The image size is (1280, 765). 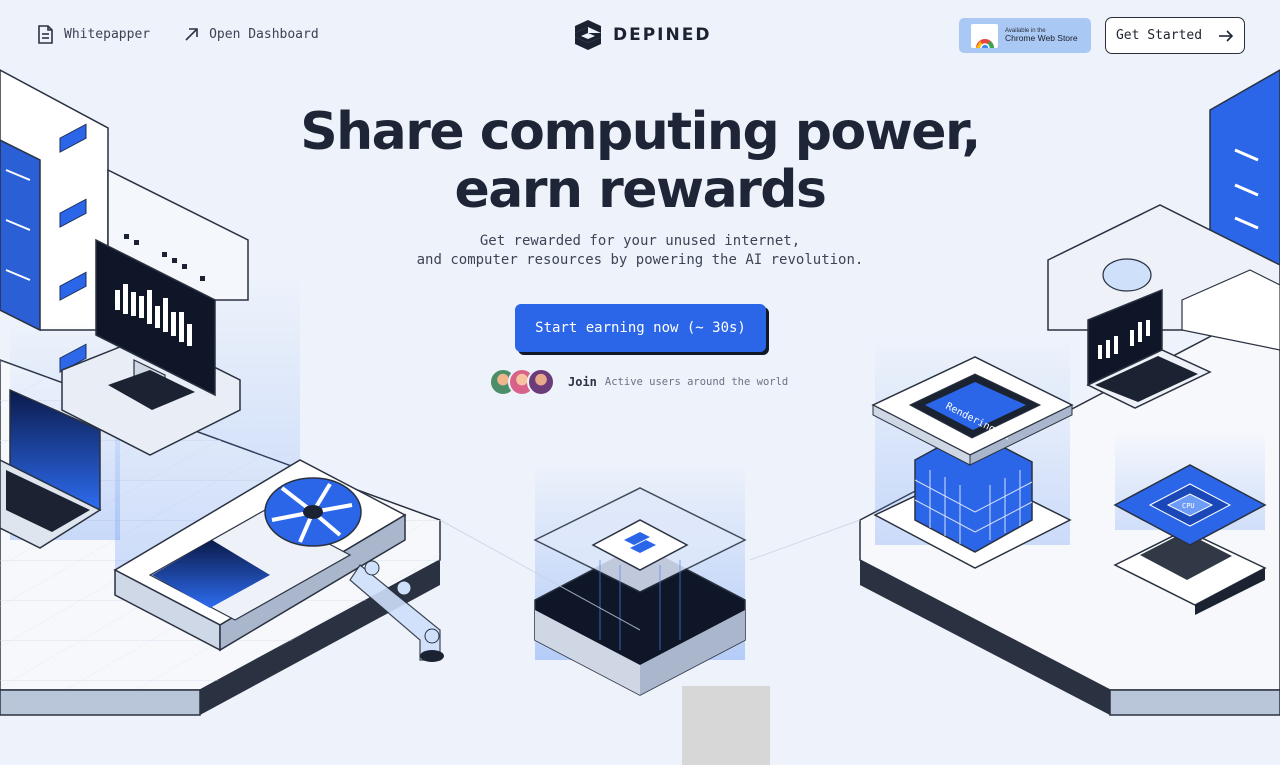 I want to click on get-started-button: Get Started, so click(x=1175, y=35).